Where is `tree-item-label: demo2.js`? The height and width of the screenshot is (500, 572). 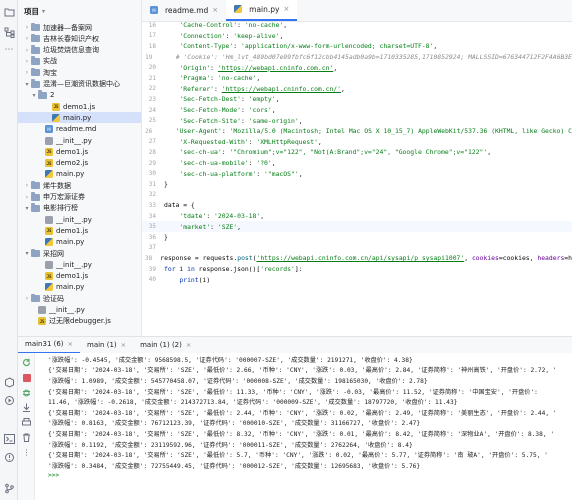 tree-item-label: demo2.js is located at coordinates (72, 163).